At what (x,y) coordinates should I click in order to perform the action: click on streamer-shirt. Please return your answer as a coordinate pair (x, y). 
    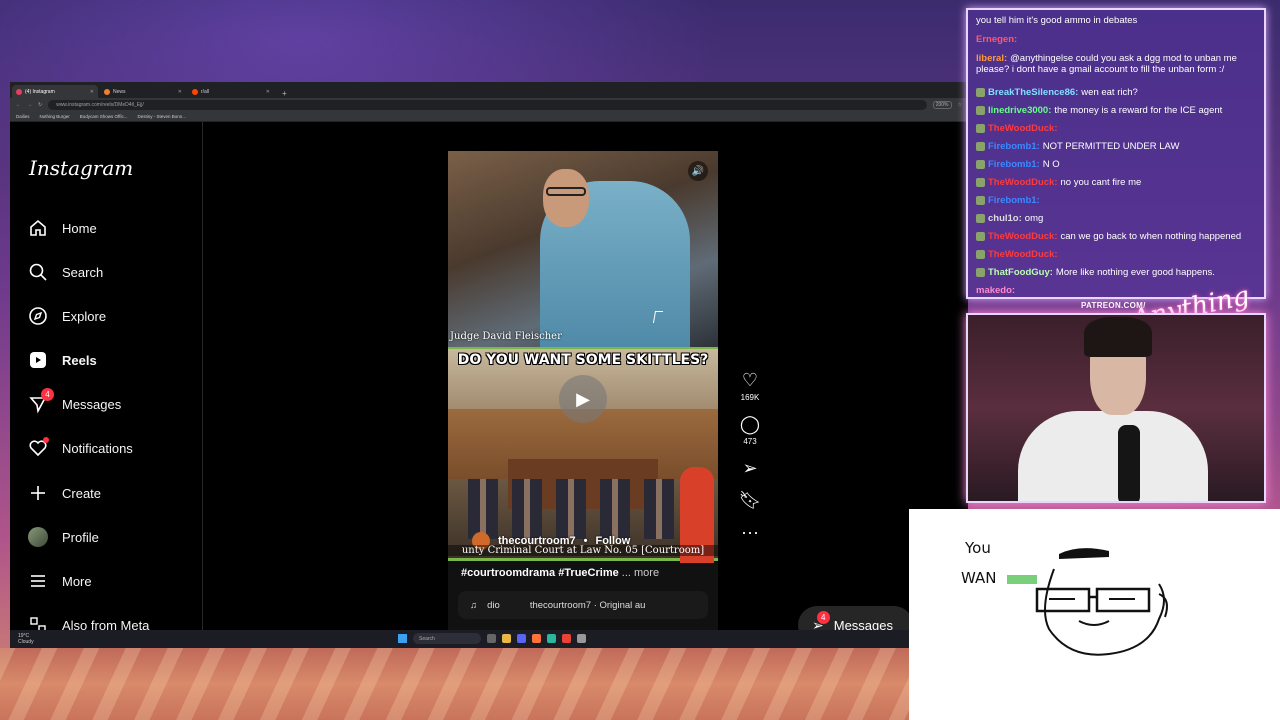
    Looking at the image, I should click on (1113, 456).